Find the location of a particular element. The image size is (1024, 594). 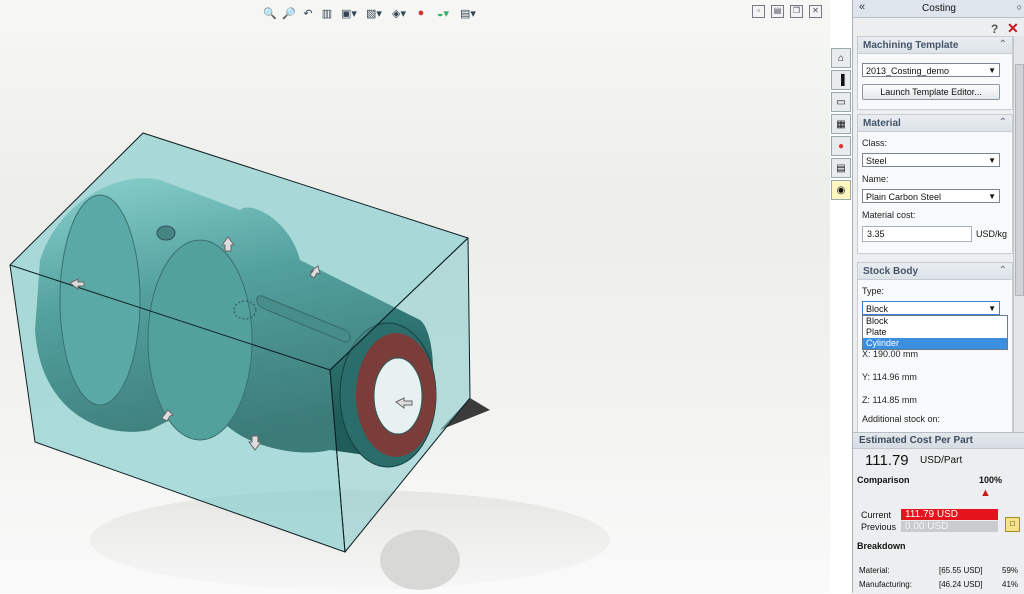

chart-icon: ▐ is located at coordinates (841, 80).